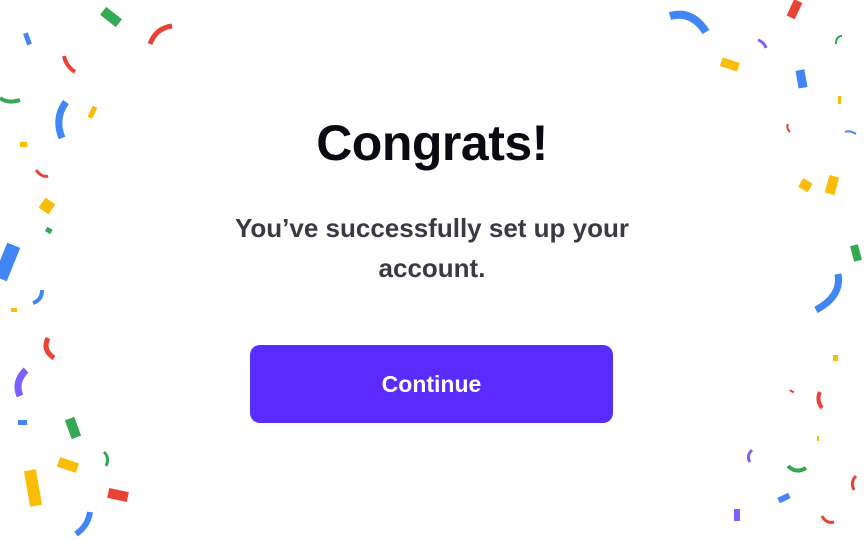 Image resolution: width=864 pixels, height=540 pixels. I want to click on congrats-title: Congrats!, so click(432, 143).